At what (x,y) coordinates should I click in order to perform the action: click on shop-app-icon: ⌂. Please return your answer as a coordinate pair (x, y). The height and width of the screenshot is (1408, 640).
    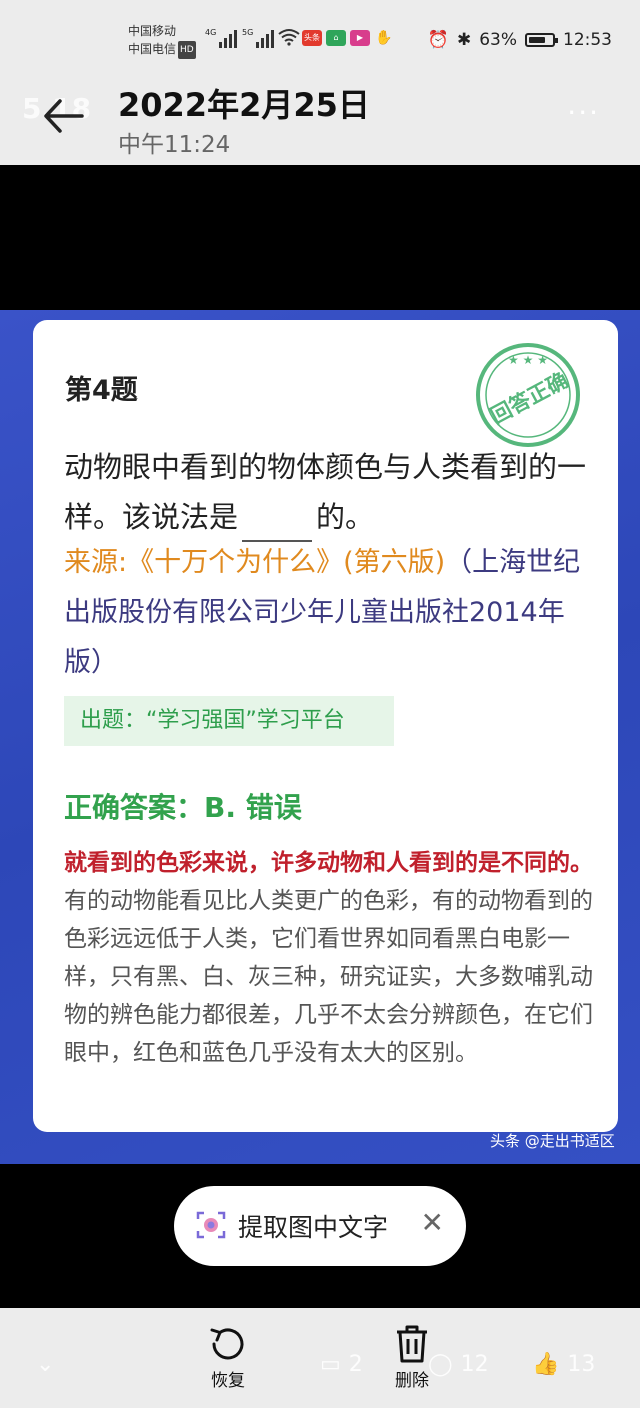
    Looking at the image, I should click on (336, 38).